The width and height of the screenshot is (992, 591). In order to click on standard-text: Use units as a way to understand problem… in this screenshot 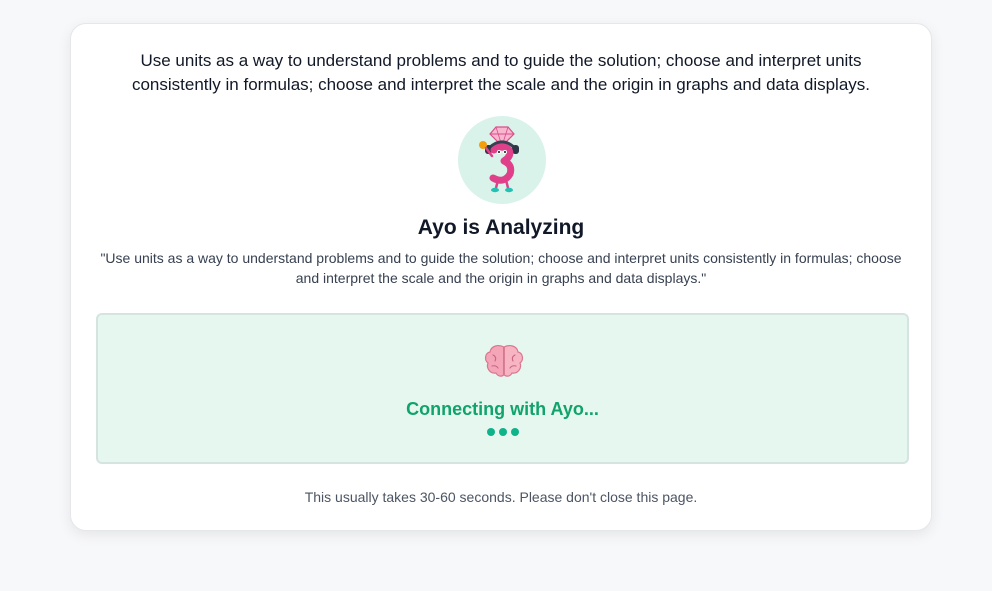, I will do `click(501, 72)`.